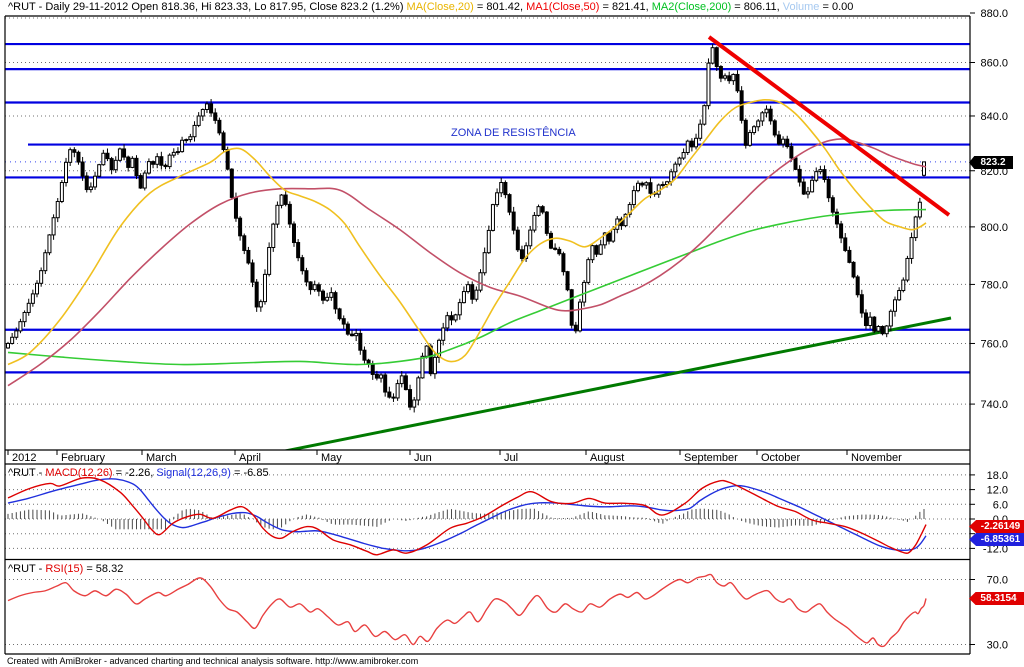 This screenshot has width=1024, height=667. I want to click on svg-text: 740.0, so click(994, 405).